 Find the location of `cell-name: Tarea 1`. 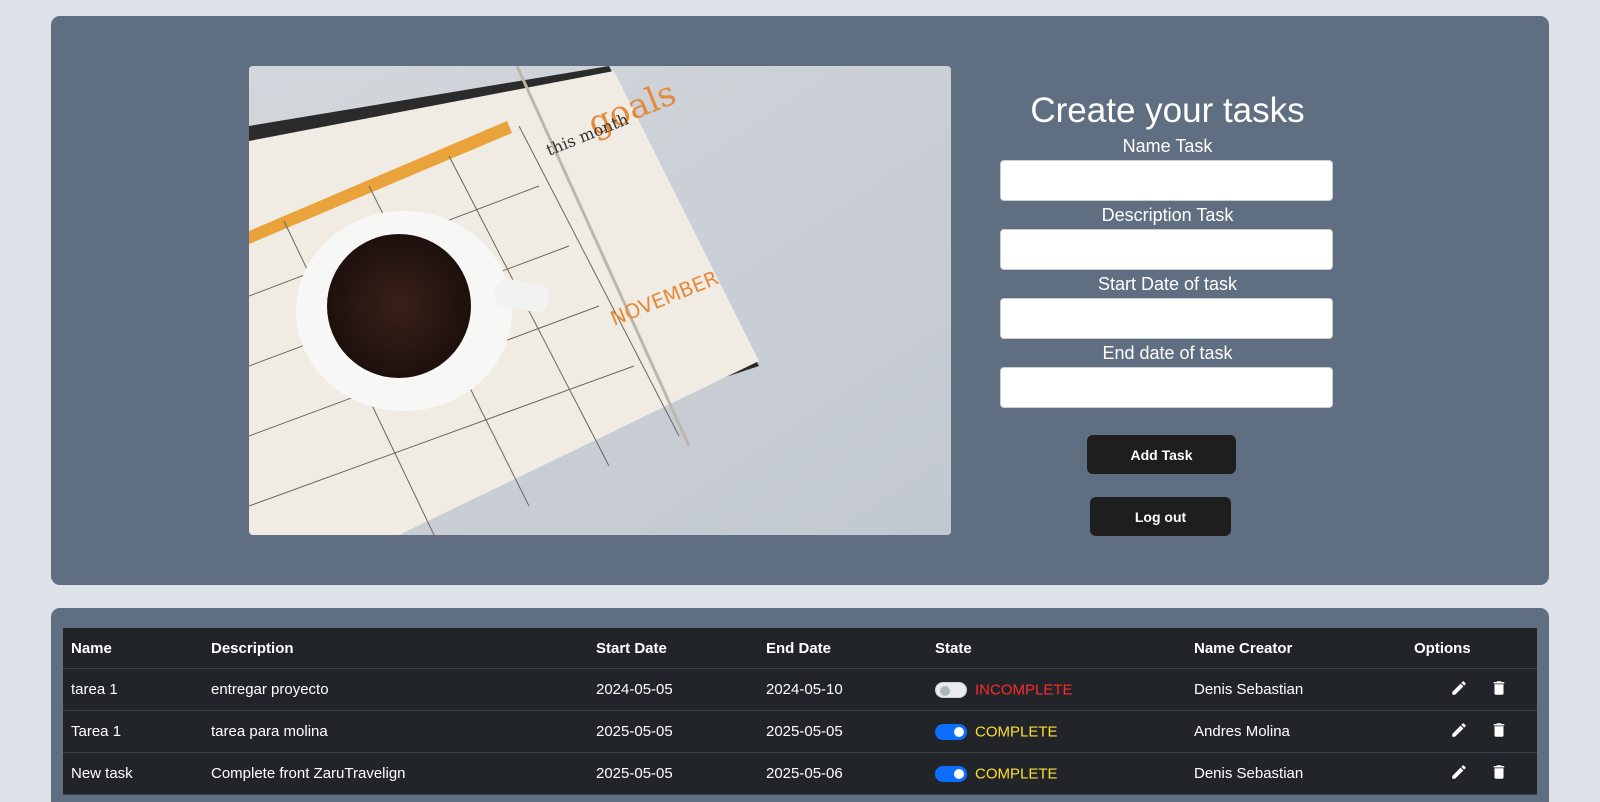

cell-name: Tarea 1 is located at coordinates (133, 731).